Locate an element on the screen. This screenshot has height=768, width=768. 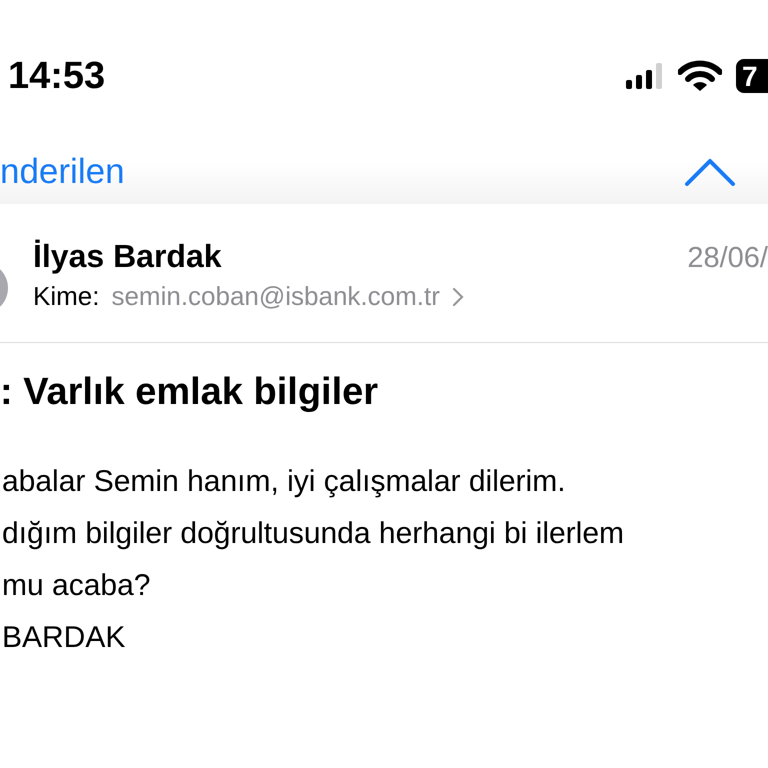
status-time: 14:53 is located at coordinates (57, 76).